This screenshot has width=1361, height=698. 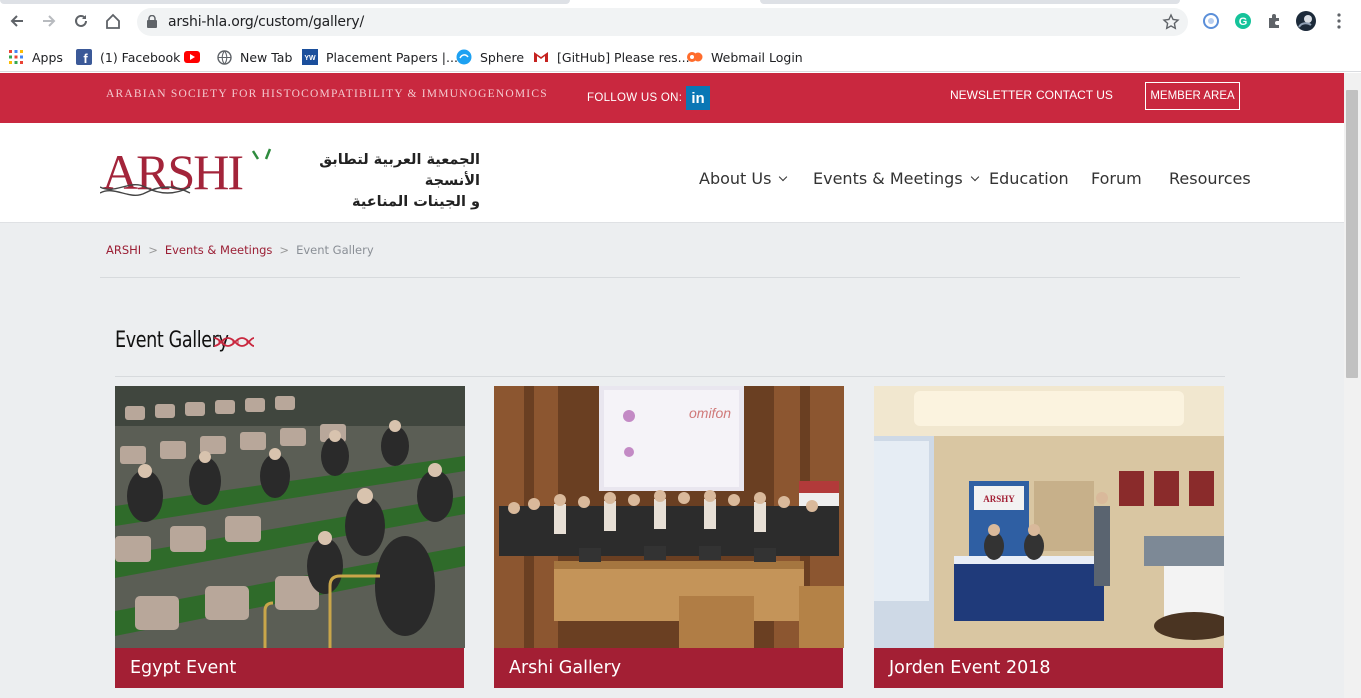 I want to click on extension-swirl-icon, so click(x=1211, y=21).